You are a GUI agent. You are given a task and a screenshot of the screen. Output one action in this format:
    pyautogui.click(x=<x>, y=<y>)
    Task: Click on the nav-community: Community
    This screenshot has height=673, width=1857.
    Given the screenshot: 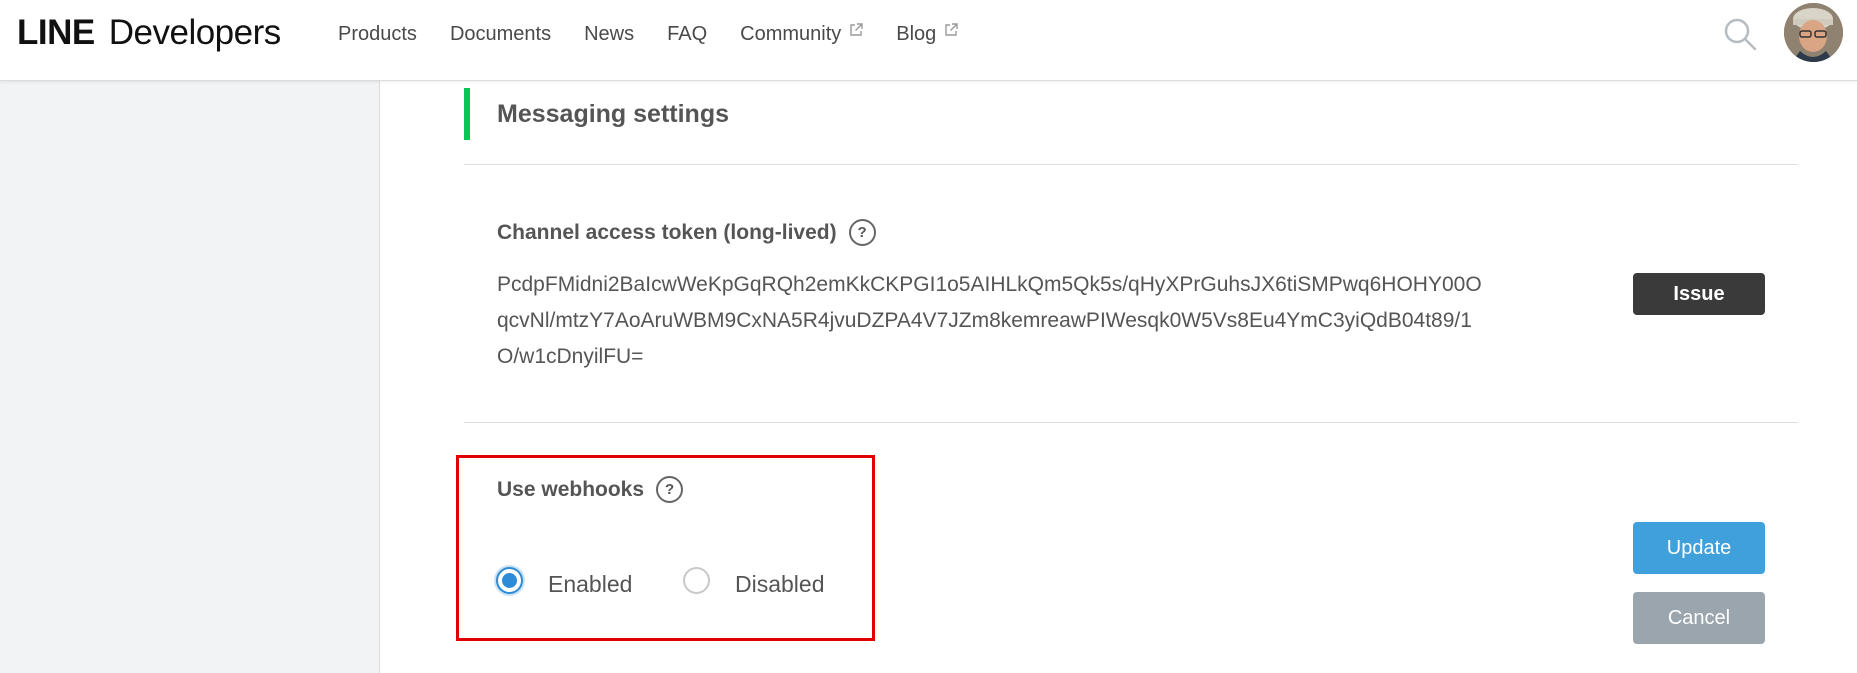 What is the action you would take?
    pyautogui.click(x=801, y=34)
    